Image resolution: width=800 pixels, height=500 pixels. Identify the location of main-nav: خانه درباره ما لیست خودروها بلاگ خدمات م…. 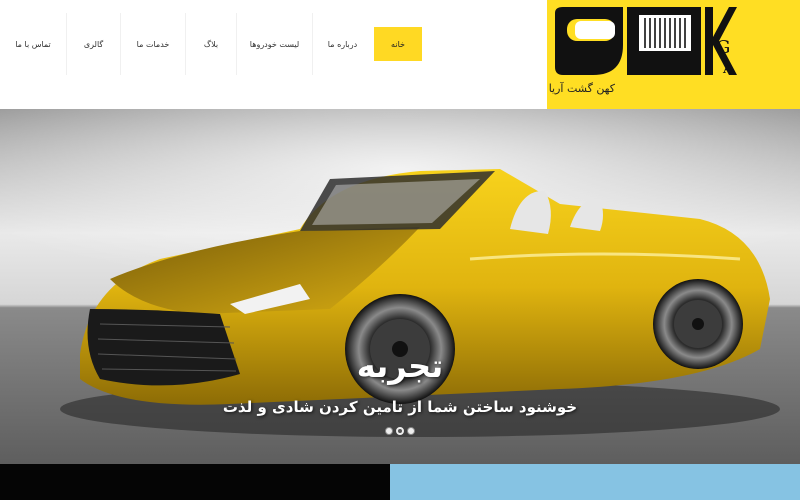
(211, 44).